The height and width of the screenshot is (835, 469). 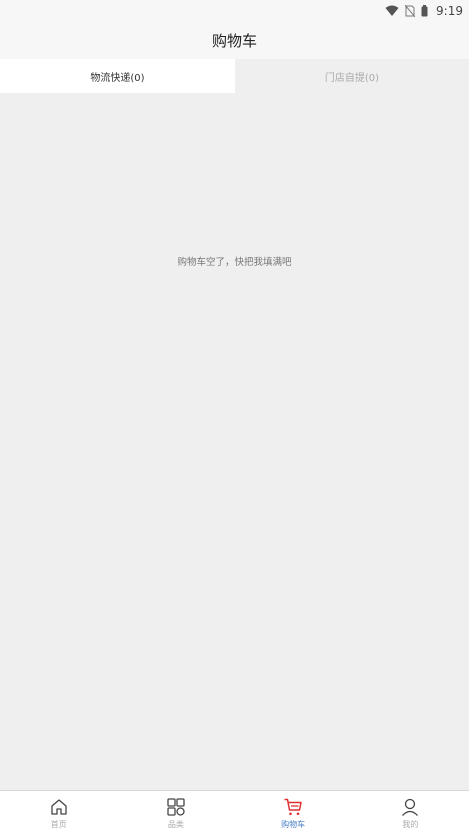 I want to click on tab-express-delivery: 物流快递(0), so click(x=117, y=76).